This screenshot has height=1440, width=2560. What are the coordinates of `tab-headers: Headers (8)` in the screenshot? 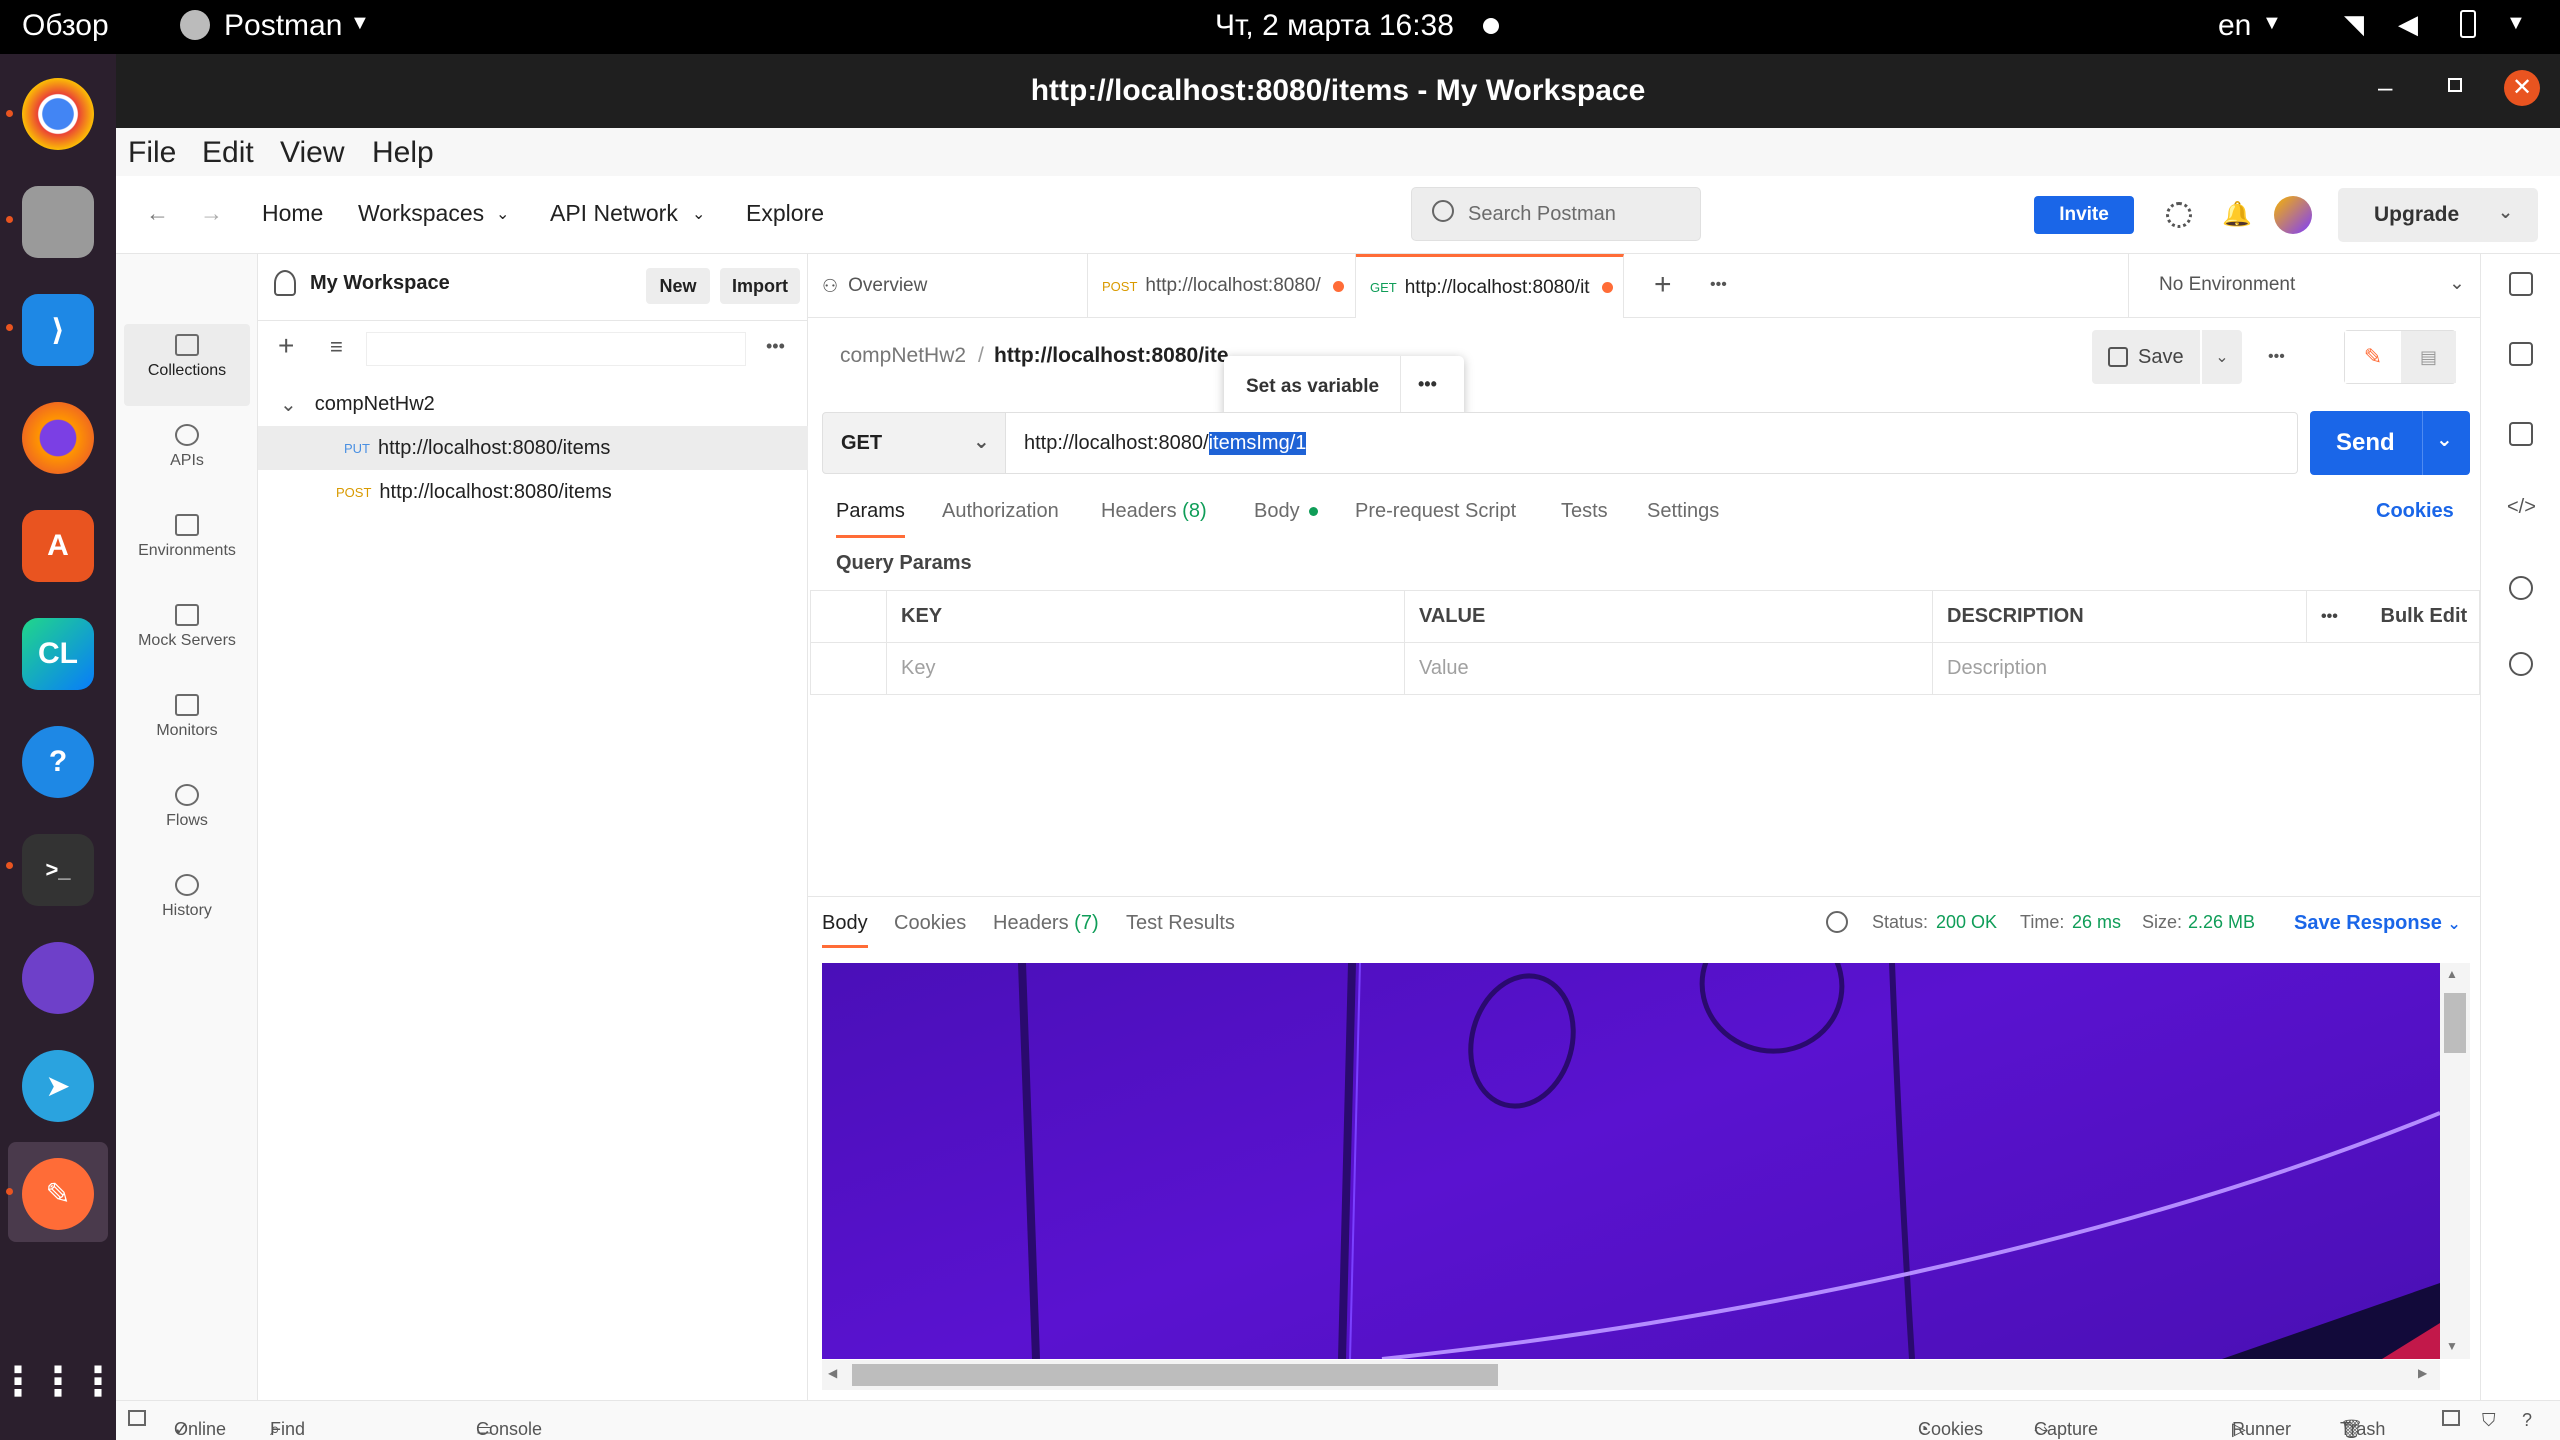 It's located at (1154, 511).